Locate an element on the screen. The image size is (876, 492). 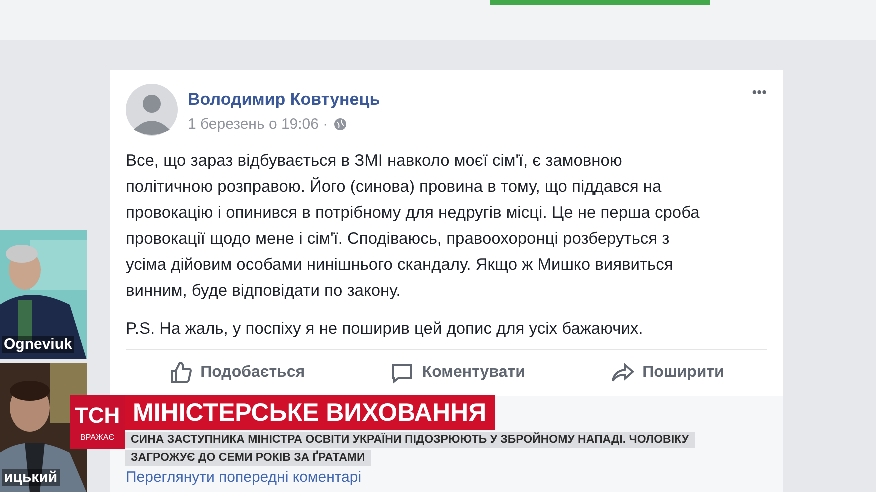
previous-comments-link: Переглянути попередні коментарі is located at coordinates (244, 477).